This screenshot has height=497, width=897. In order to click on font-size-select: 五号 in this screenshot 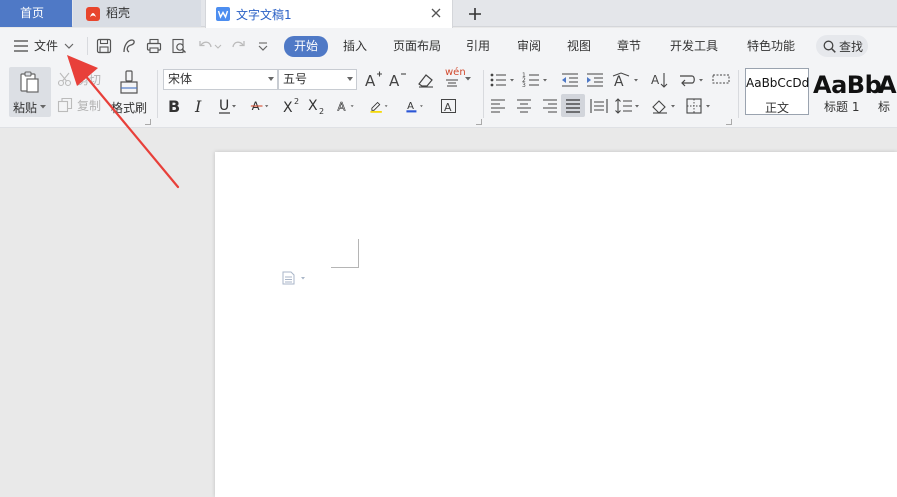, I will do `click(317, 79)`.